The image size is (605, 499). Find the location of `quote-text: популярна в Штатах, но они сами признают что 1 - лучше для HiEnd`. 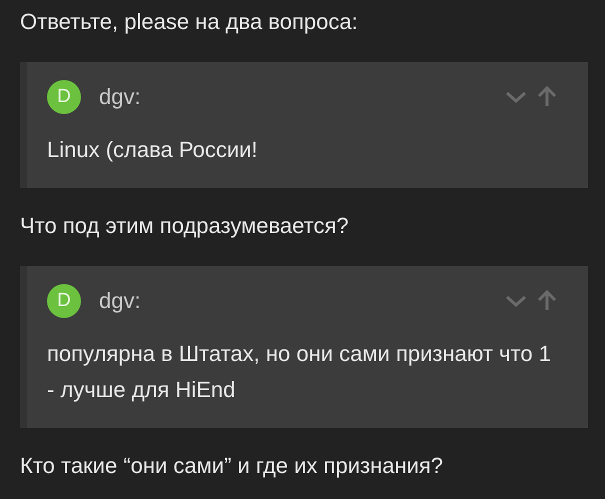

quote-text: популярна в Штатах, но они сами признают что 1 - лучше для HiEnd is located at coordinates (299, 372).